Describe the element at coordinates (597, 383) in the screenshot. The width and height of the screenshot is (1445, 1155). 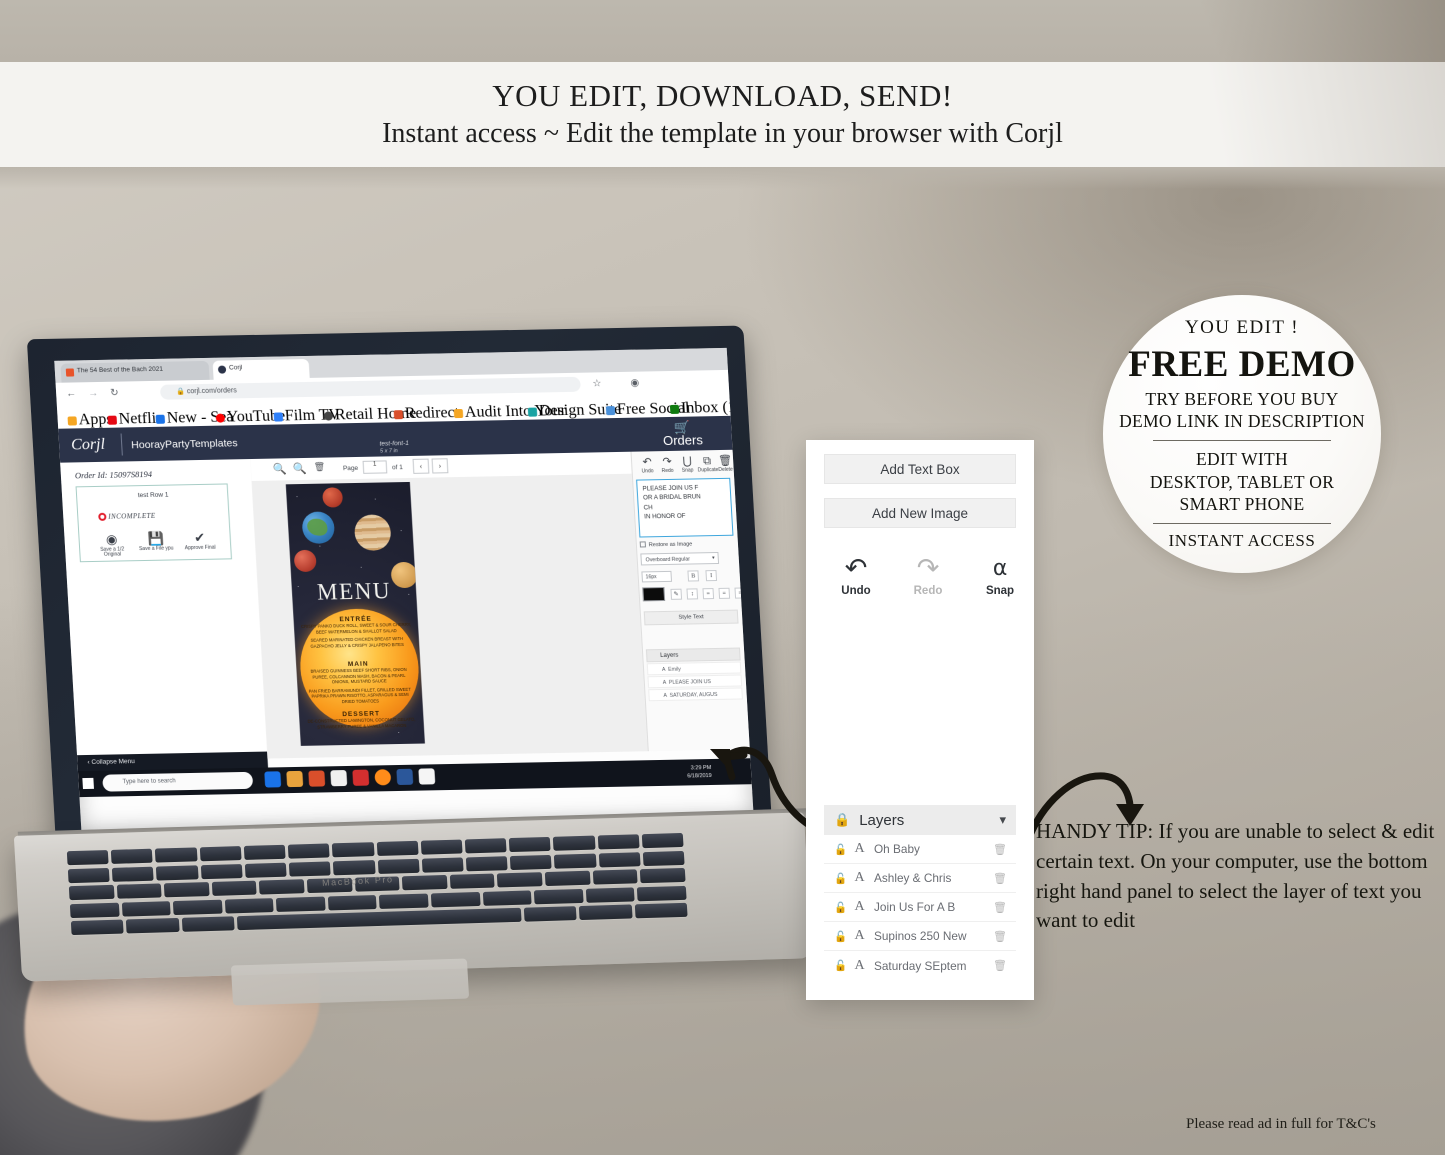
I see `star-bookmark-icon: ☆` at that location.